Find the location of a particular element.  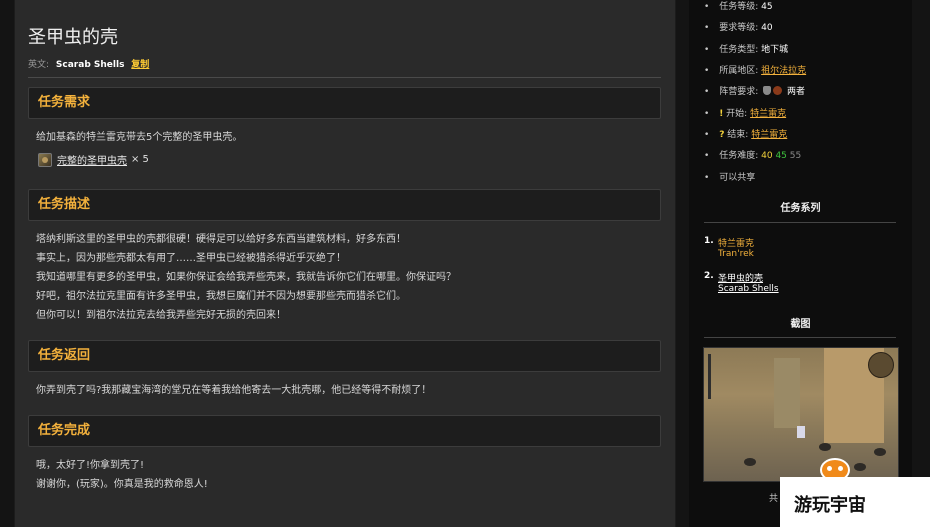

quest-screenshot is located at coordinates (801, 414).